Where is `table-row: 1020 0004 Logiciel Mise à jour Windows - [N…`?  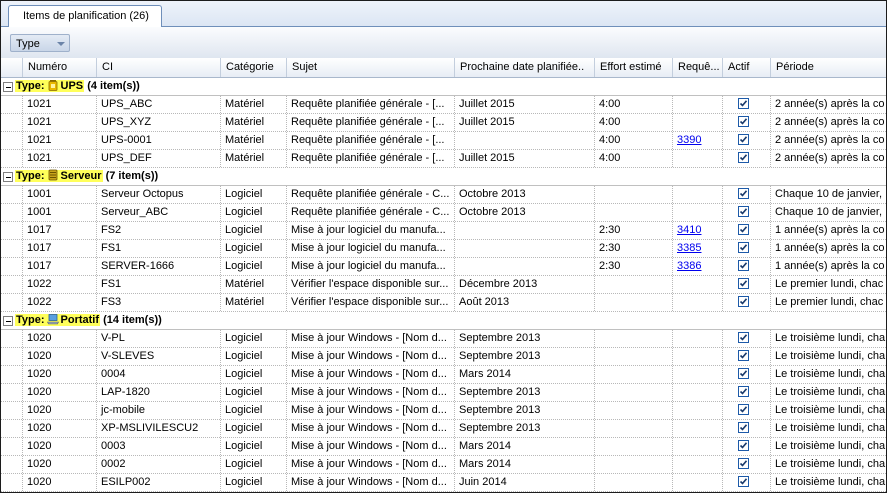 table-row: 1020 0004 Logiciel Mise à jour Windows - [N… is located at coordinates (443, 375).